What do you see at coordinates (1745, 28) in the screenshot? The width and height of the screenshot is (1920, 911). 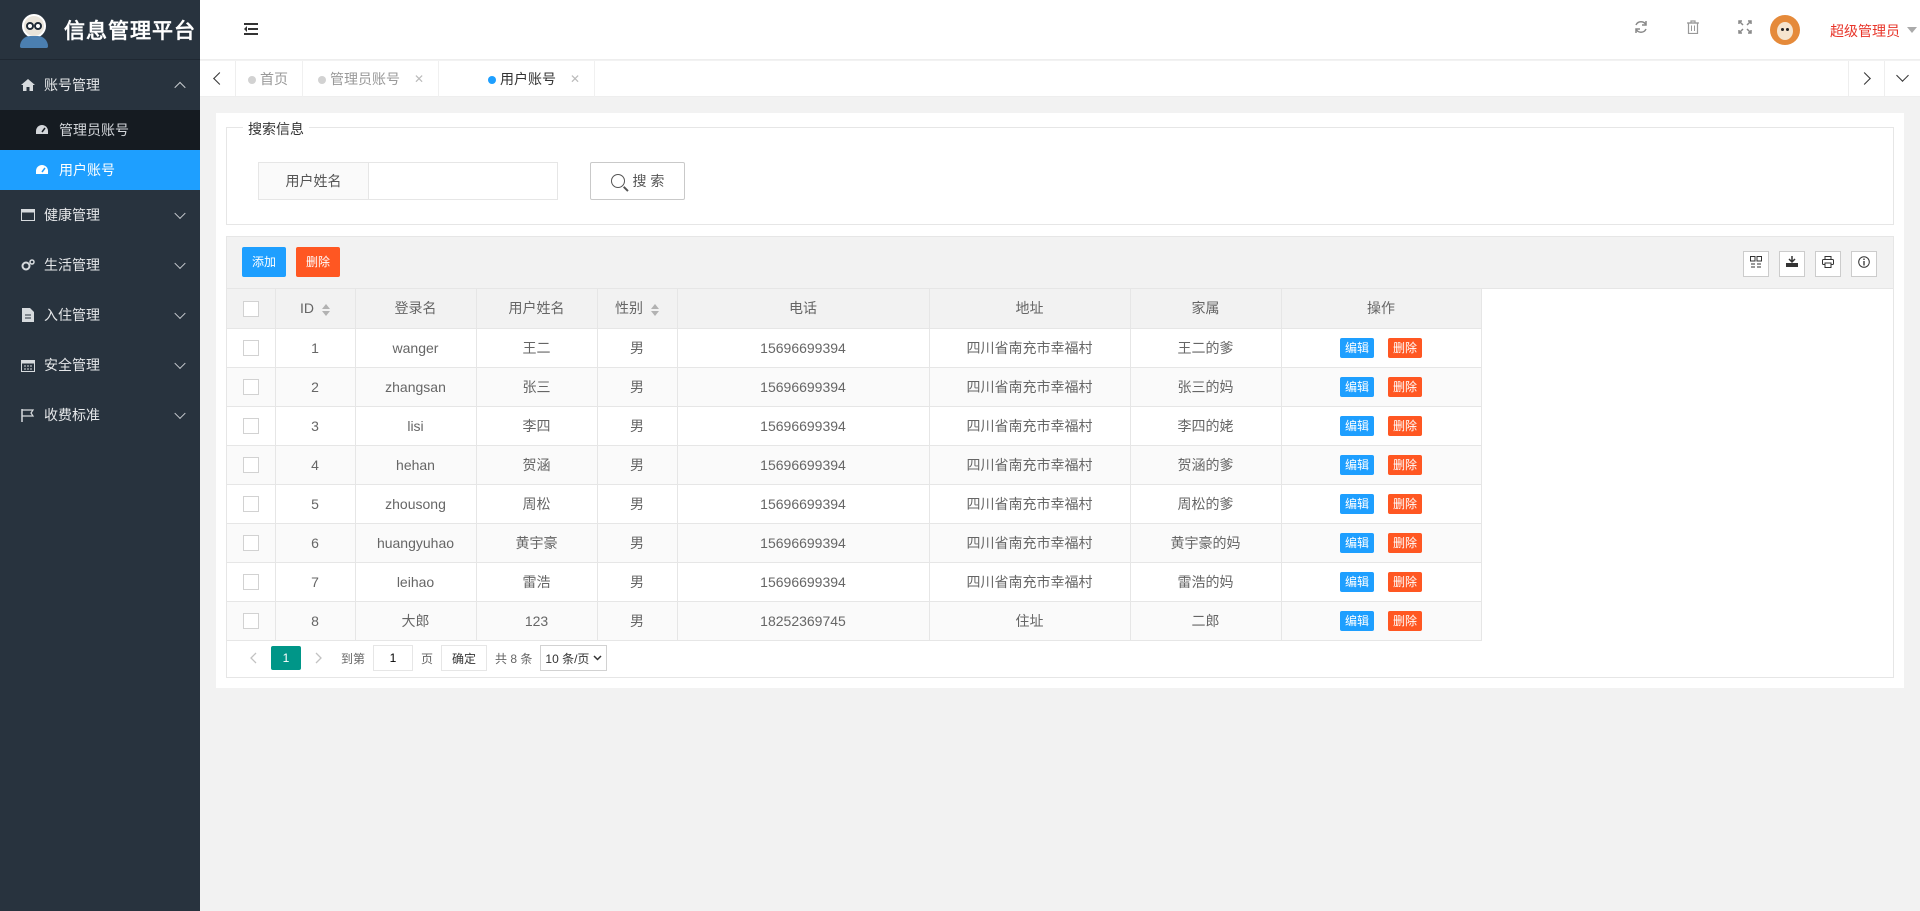 I see `fullscreen-icon` at bounding box center [1745, 28].